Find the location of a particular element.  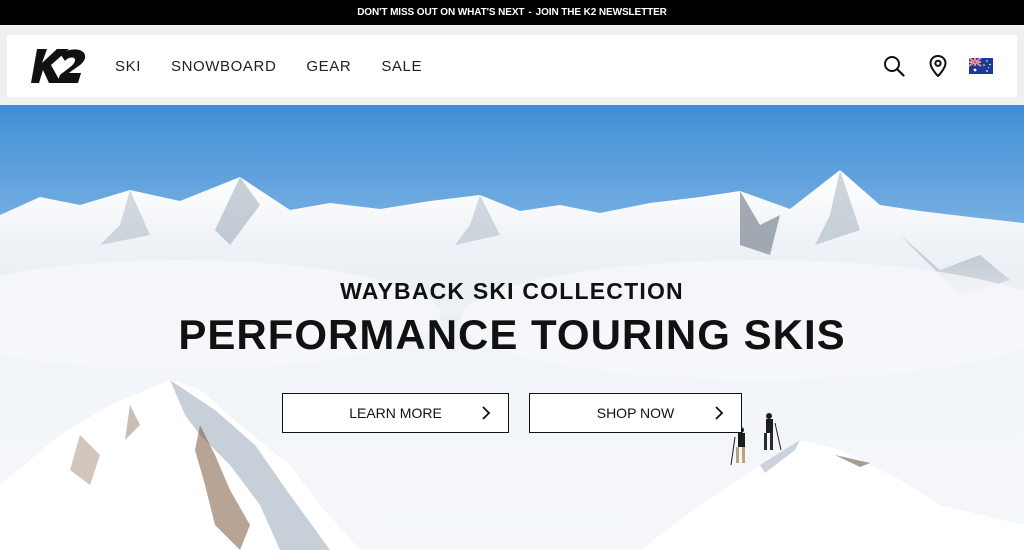

main-nav: SKI SNOWBOARD GEAR SALE is located at coordinates (283, 66).